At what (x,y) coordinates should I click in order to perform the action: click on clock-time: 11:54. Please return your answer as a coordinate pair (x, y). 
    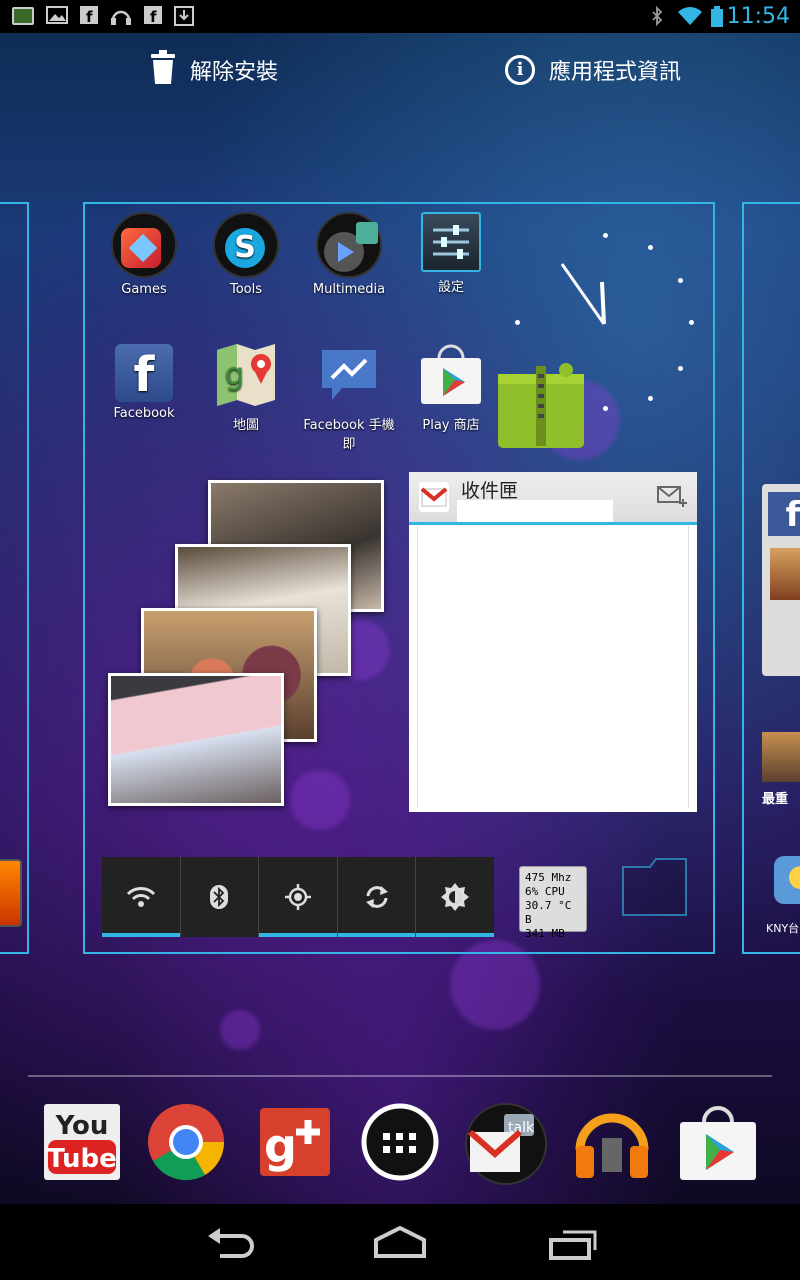
    Looking at the image, I should click on (758, 16).